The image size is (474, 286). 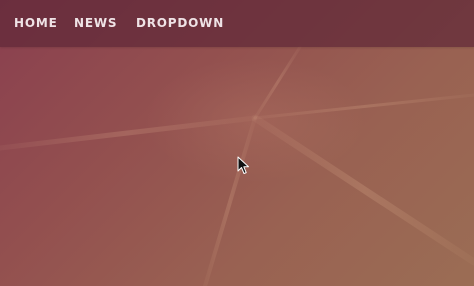 What do you see at coordinates (95, 23) in the screenshot?
I see `nav-news-link: NEWS` at bounding box center [95, 23].